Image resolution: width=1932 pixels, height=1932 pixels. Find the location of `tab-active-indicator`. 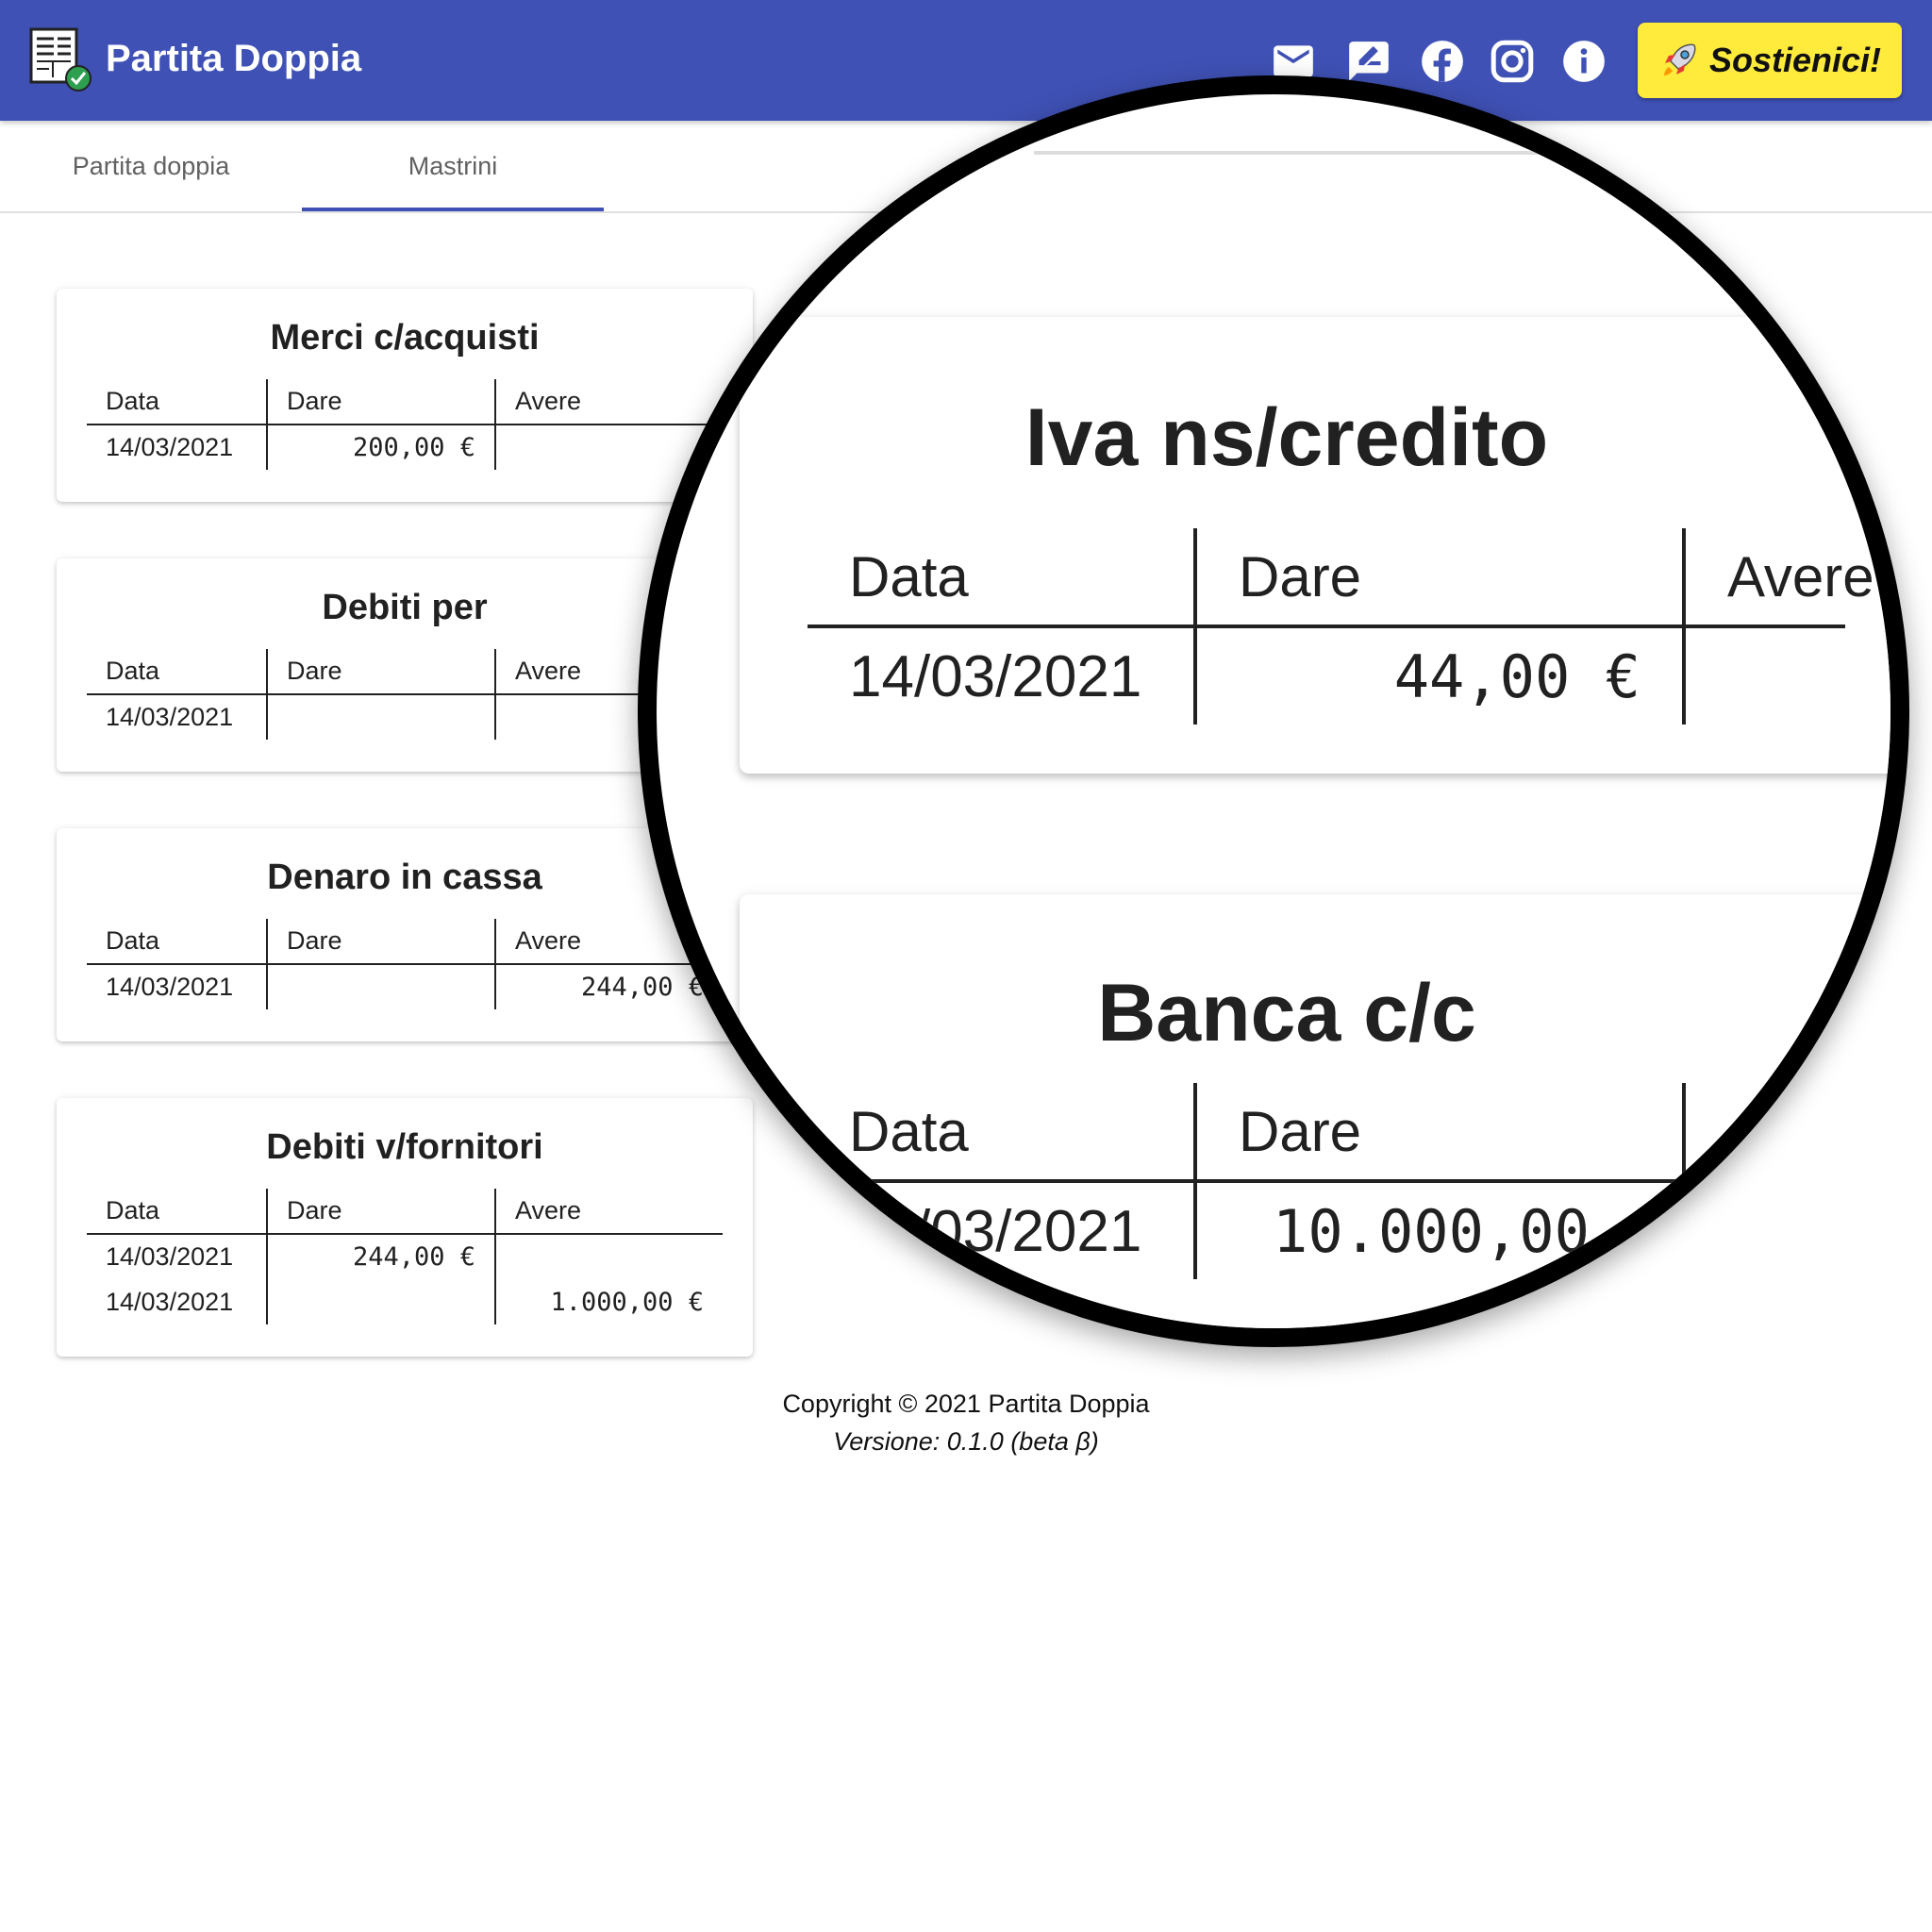

tab-active-indicator is located at coordinates (453, 209).